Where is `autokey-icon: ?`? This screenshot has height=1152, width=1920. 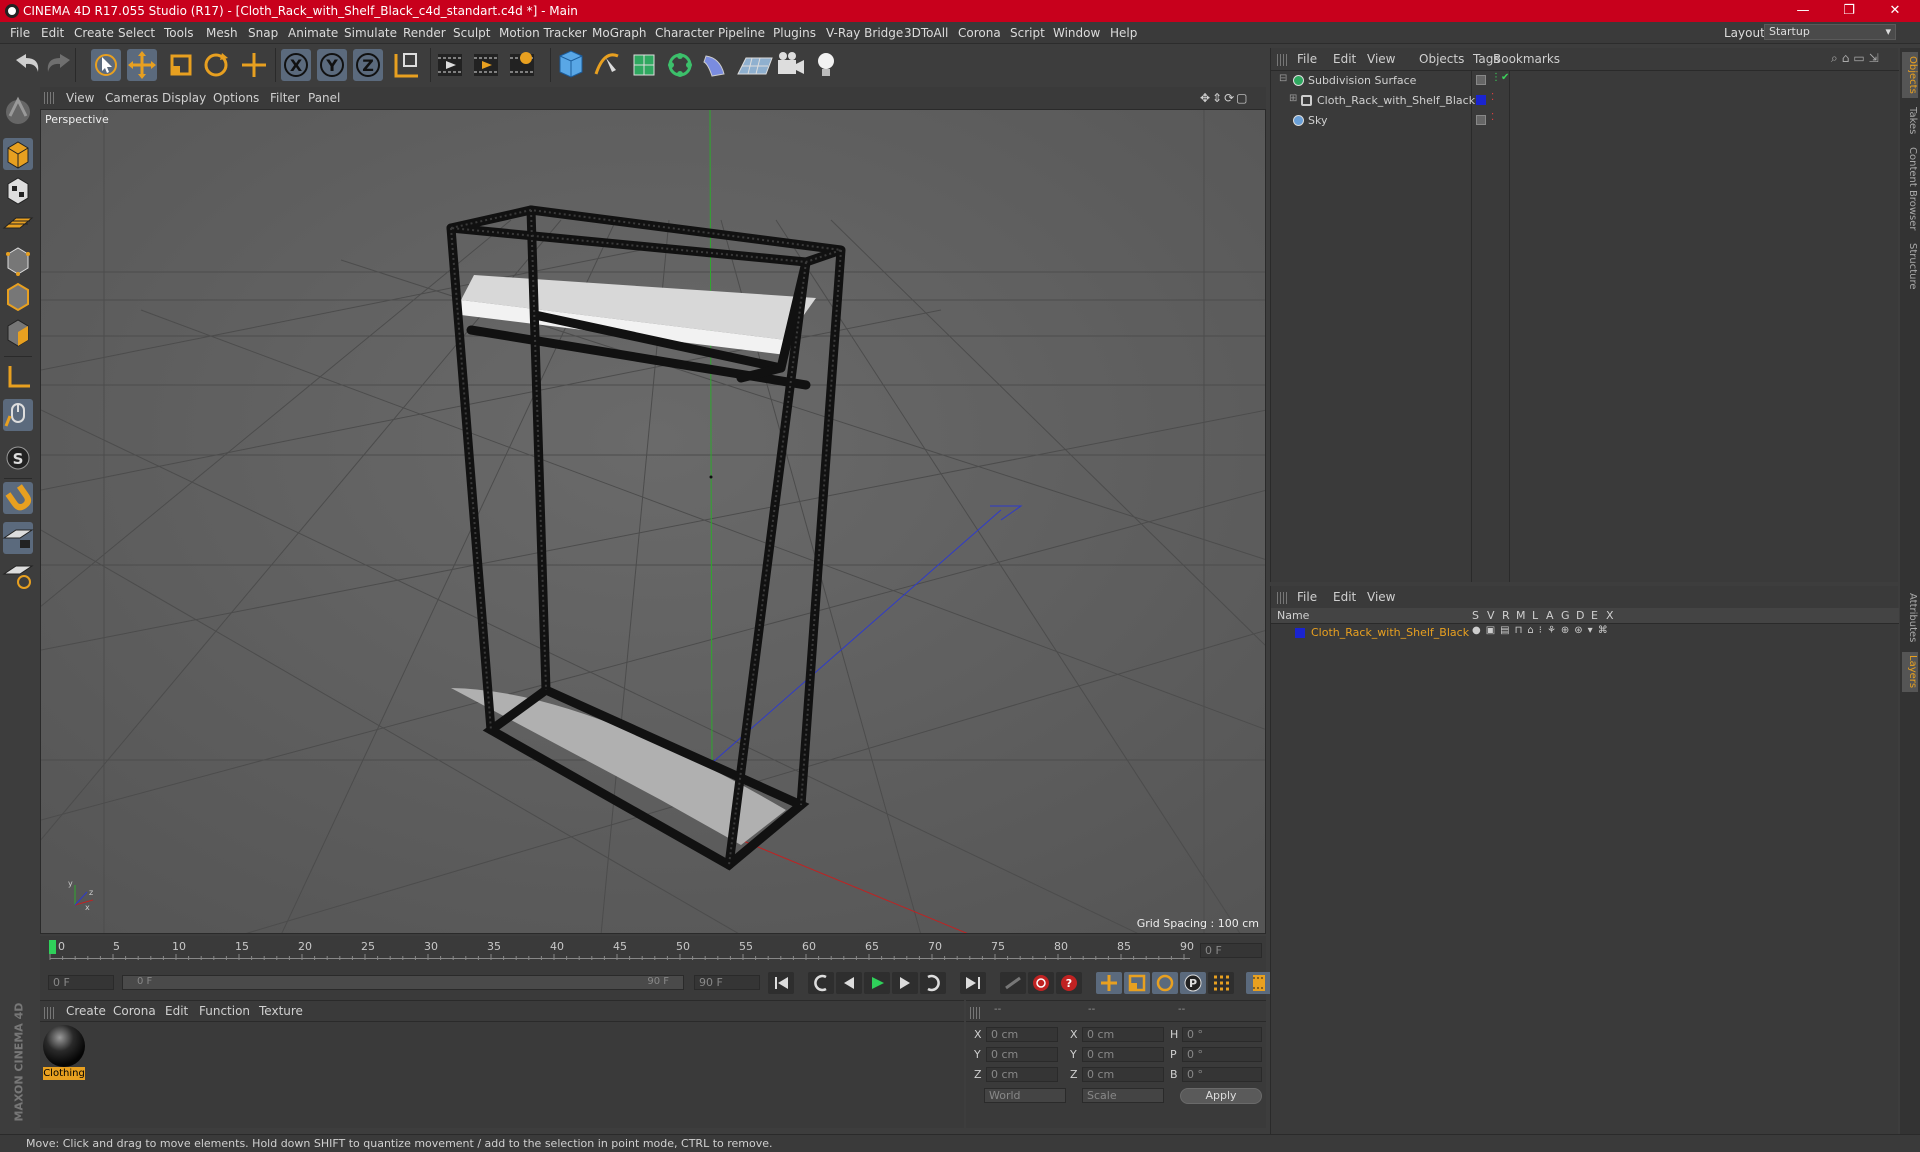
autokey-icon: ? is located at coordinates (1069, 983).